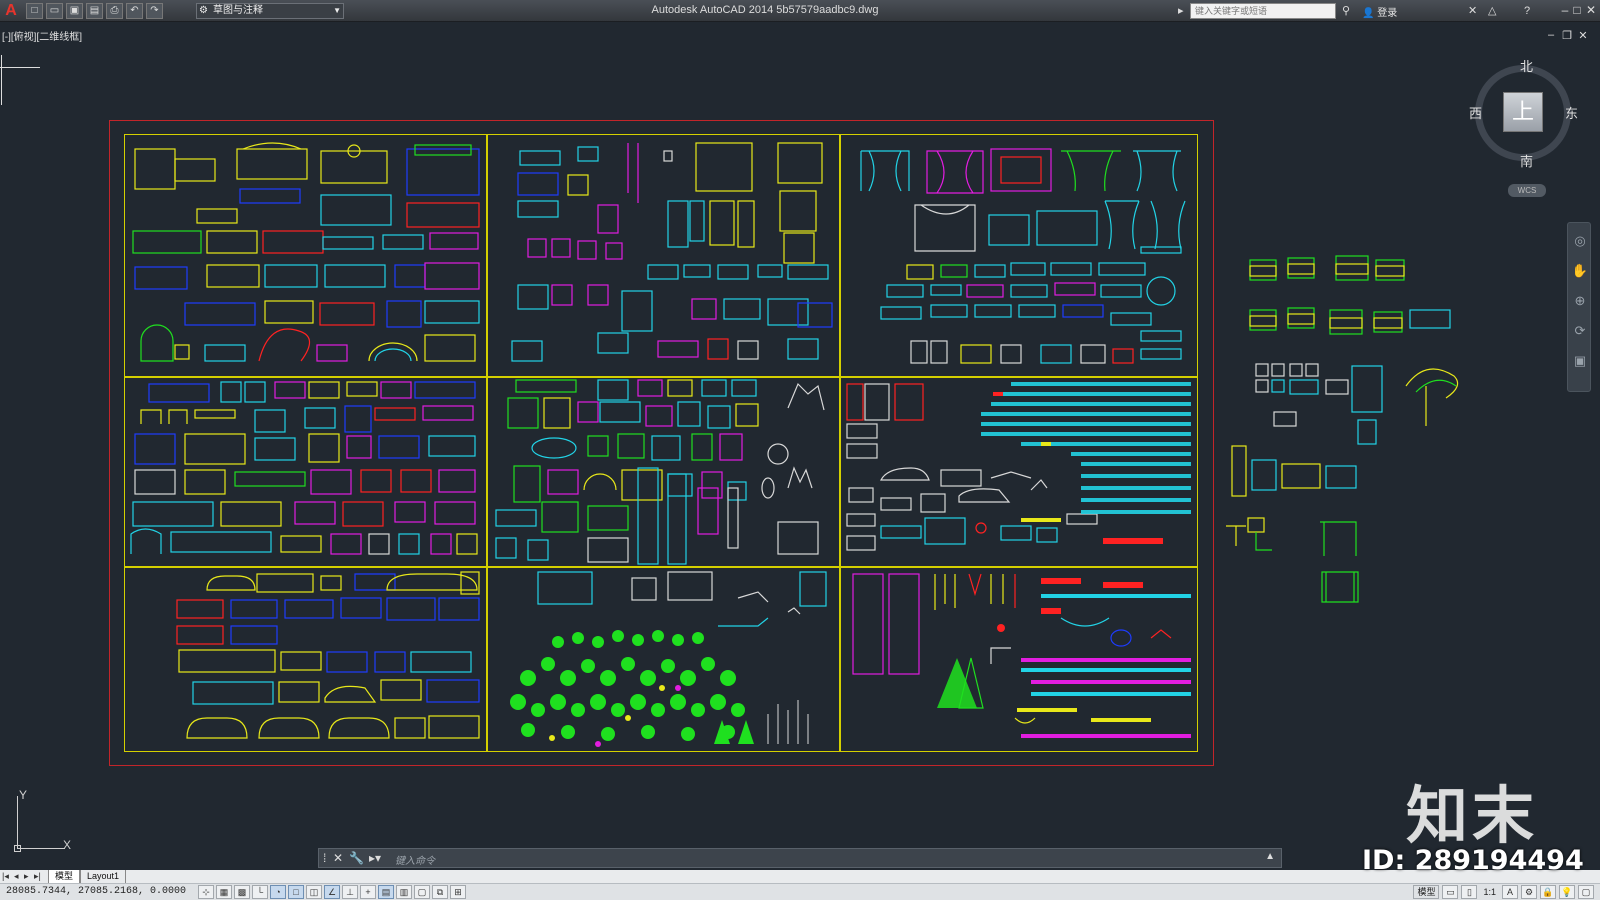 The height and width of the screenshot is (900, 1600). I want to click on 3d-osnap-icon: ◫, so click(314, 892).